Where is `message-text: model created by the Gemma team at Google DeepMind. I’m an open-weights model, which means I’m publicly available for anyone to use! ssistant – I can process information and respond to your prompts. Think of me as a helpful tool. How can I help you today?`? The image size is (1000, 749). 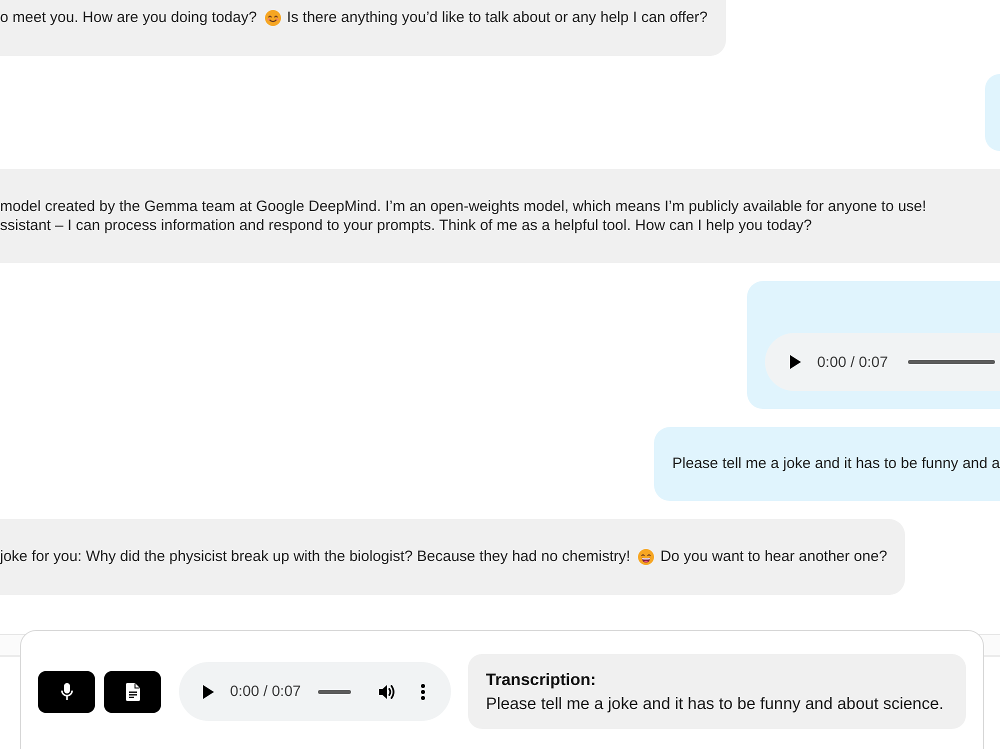 message-text: model created by the Gemma team at Google DeepMind. I’m an open-weights model, which means I’m publicly available for anyone to use! ssistant – I can process information and respond to your prompts. Think of me as a helpful tool. How can I help you today? is located at coordinates (463, 216).